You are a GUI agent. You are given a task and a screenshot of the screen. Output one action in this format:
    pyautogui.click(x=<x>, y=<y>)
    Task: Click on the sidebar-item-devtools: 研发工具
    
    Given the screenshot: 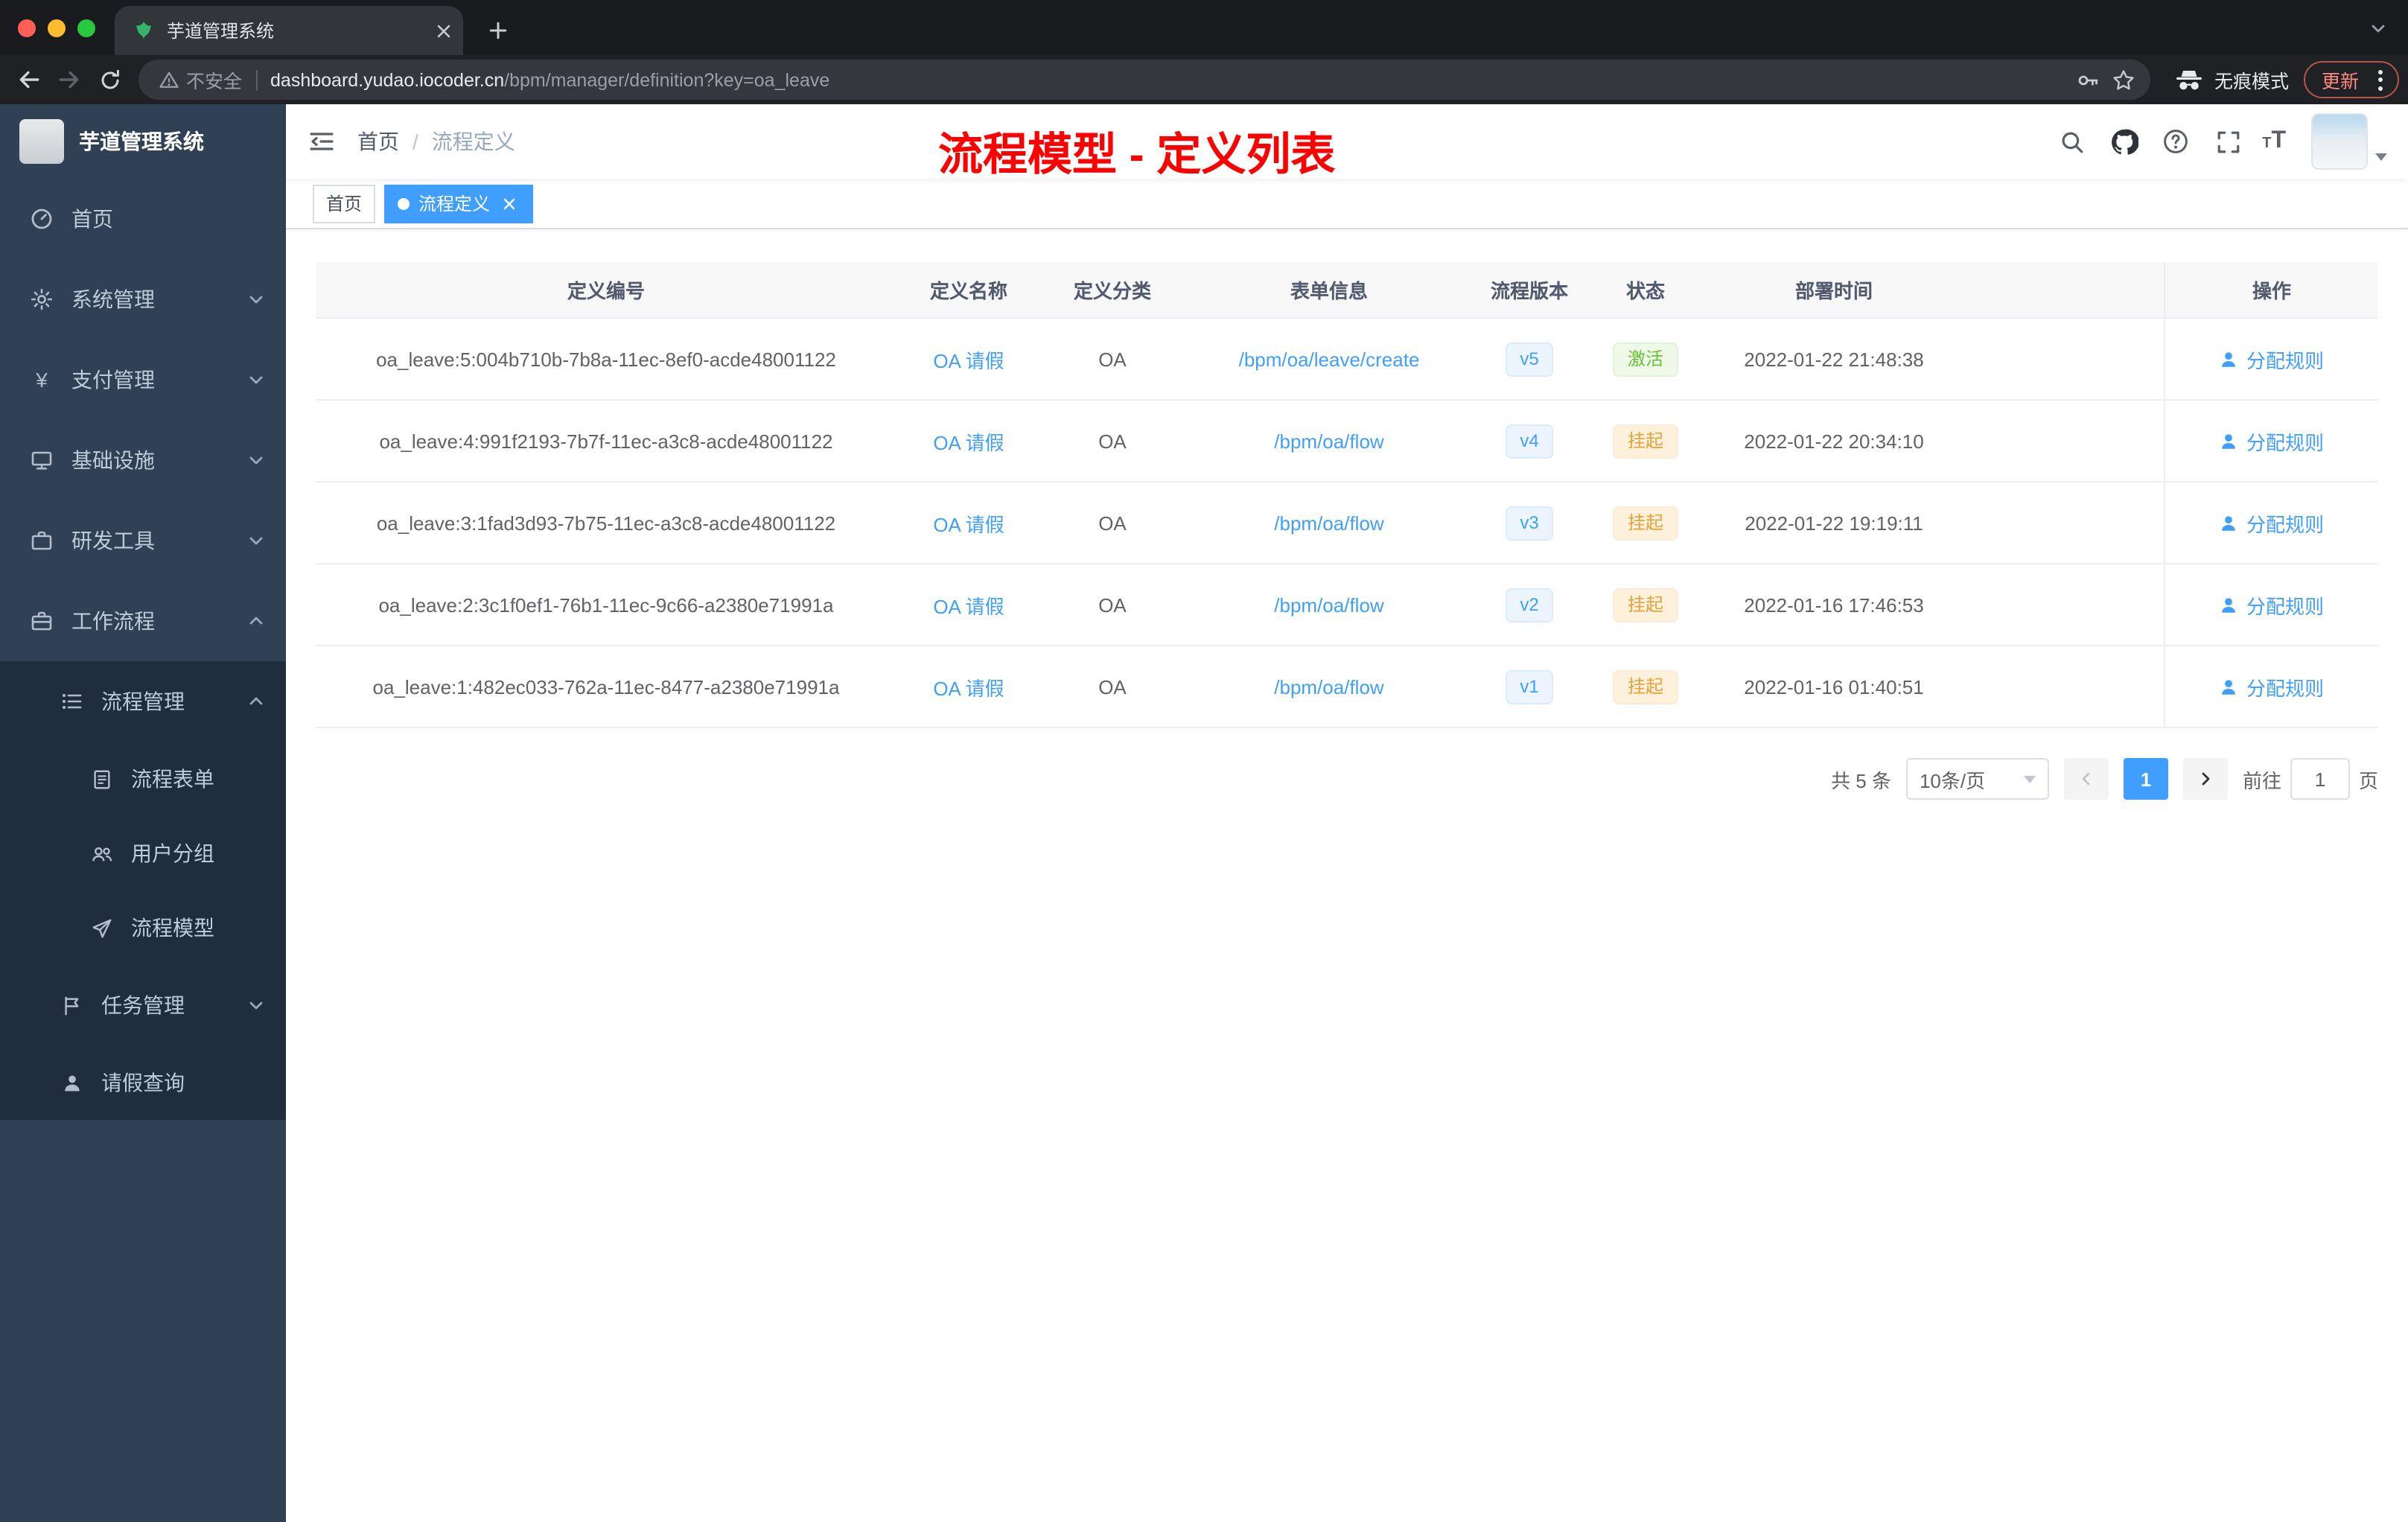 What is the action you would take?
    pyautogui.click(x=143, y=540)
    